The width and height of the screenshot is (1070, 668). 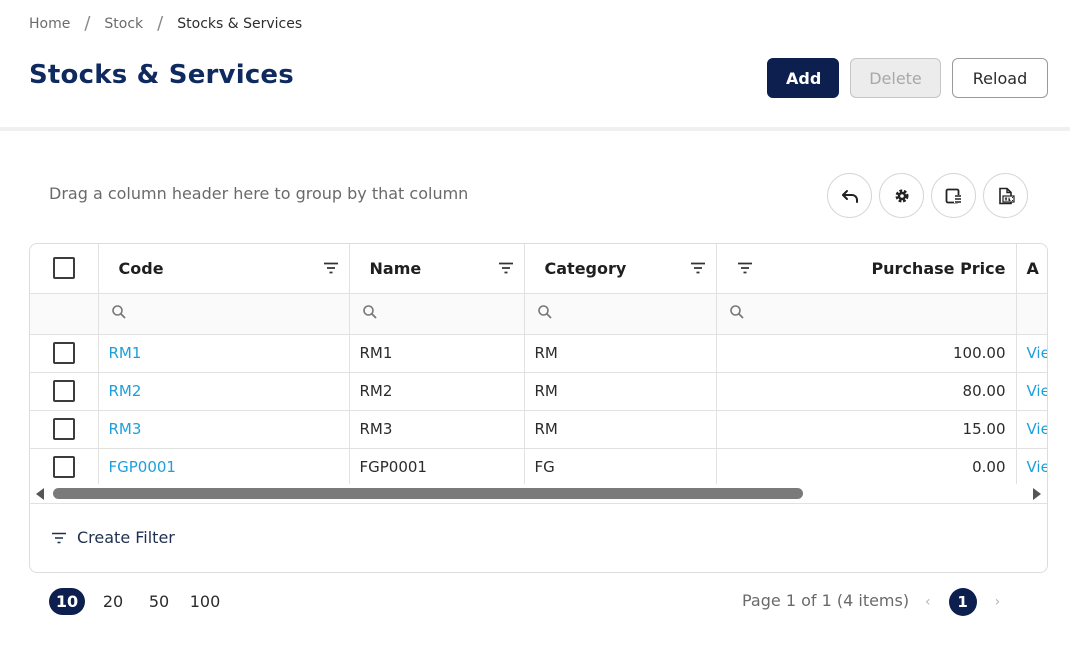 I want to click on horizontal-scrollbar, so click(x=538, y=494).